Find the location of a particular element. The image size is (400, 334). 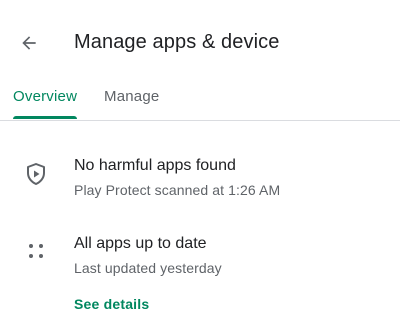

updates-subtitle: Last updated yesterday is located at coordinates (148, 268).